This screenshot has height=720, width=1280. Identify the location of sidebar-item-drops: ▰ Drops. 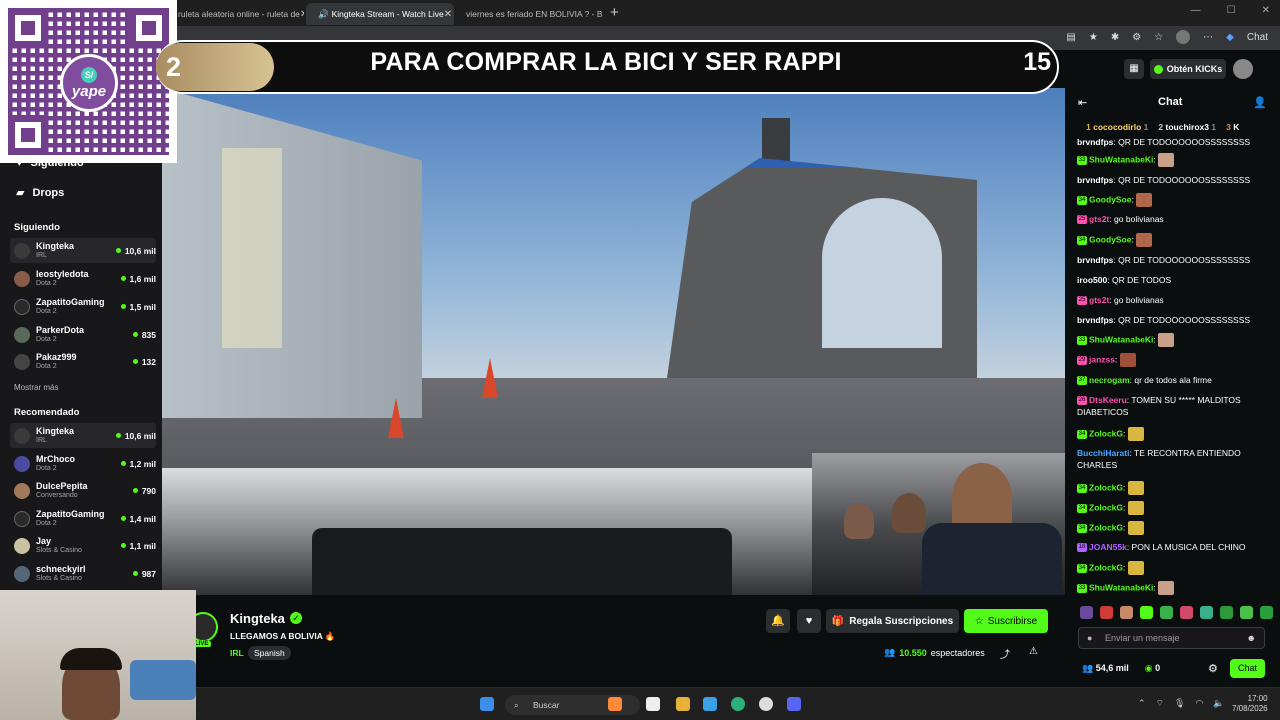
(40, 193).